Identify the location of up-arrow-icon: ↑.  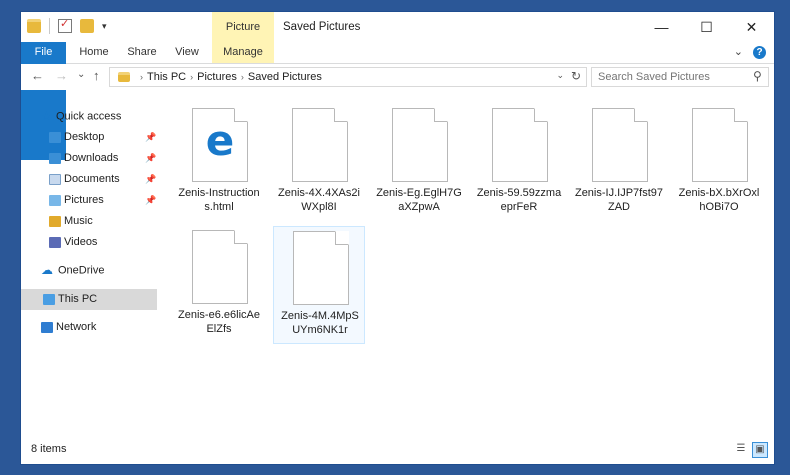
(96, 75).